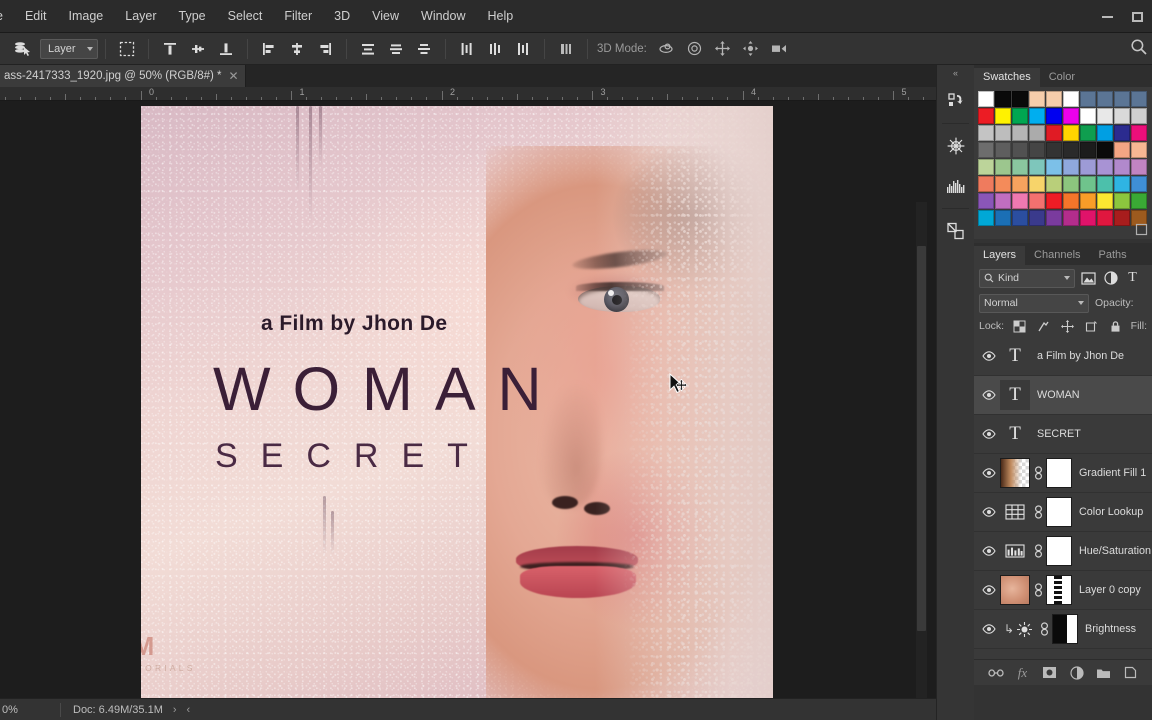 Image resolution: width=1152 pixels, height=720 pixels. What do you see at coordinates (1141, 229) in the screenshot?
I see `new-swatch-icon` at bounding box center [1141, 229].